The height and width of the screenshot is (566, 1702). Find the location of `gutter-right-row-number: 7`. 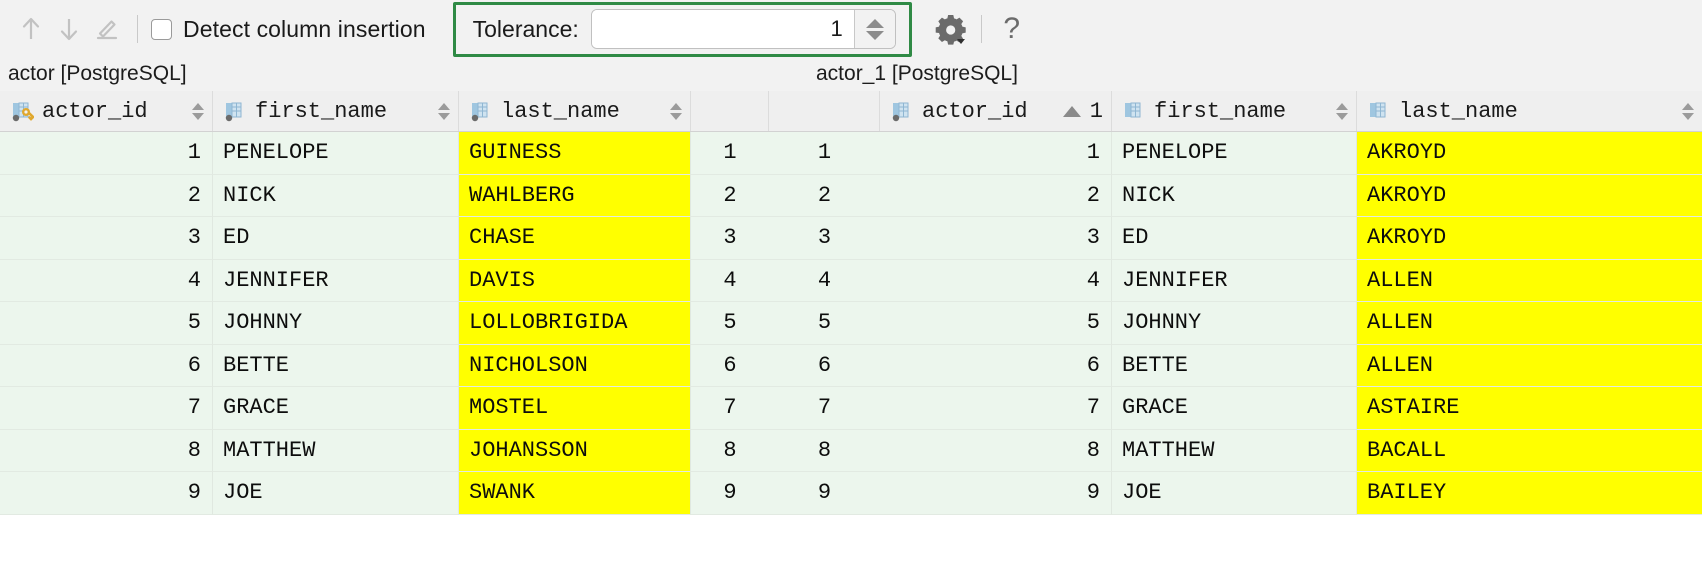

gutter-right-row-number: 7 is located at coordinates (824, 408).